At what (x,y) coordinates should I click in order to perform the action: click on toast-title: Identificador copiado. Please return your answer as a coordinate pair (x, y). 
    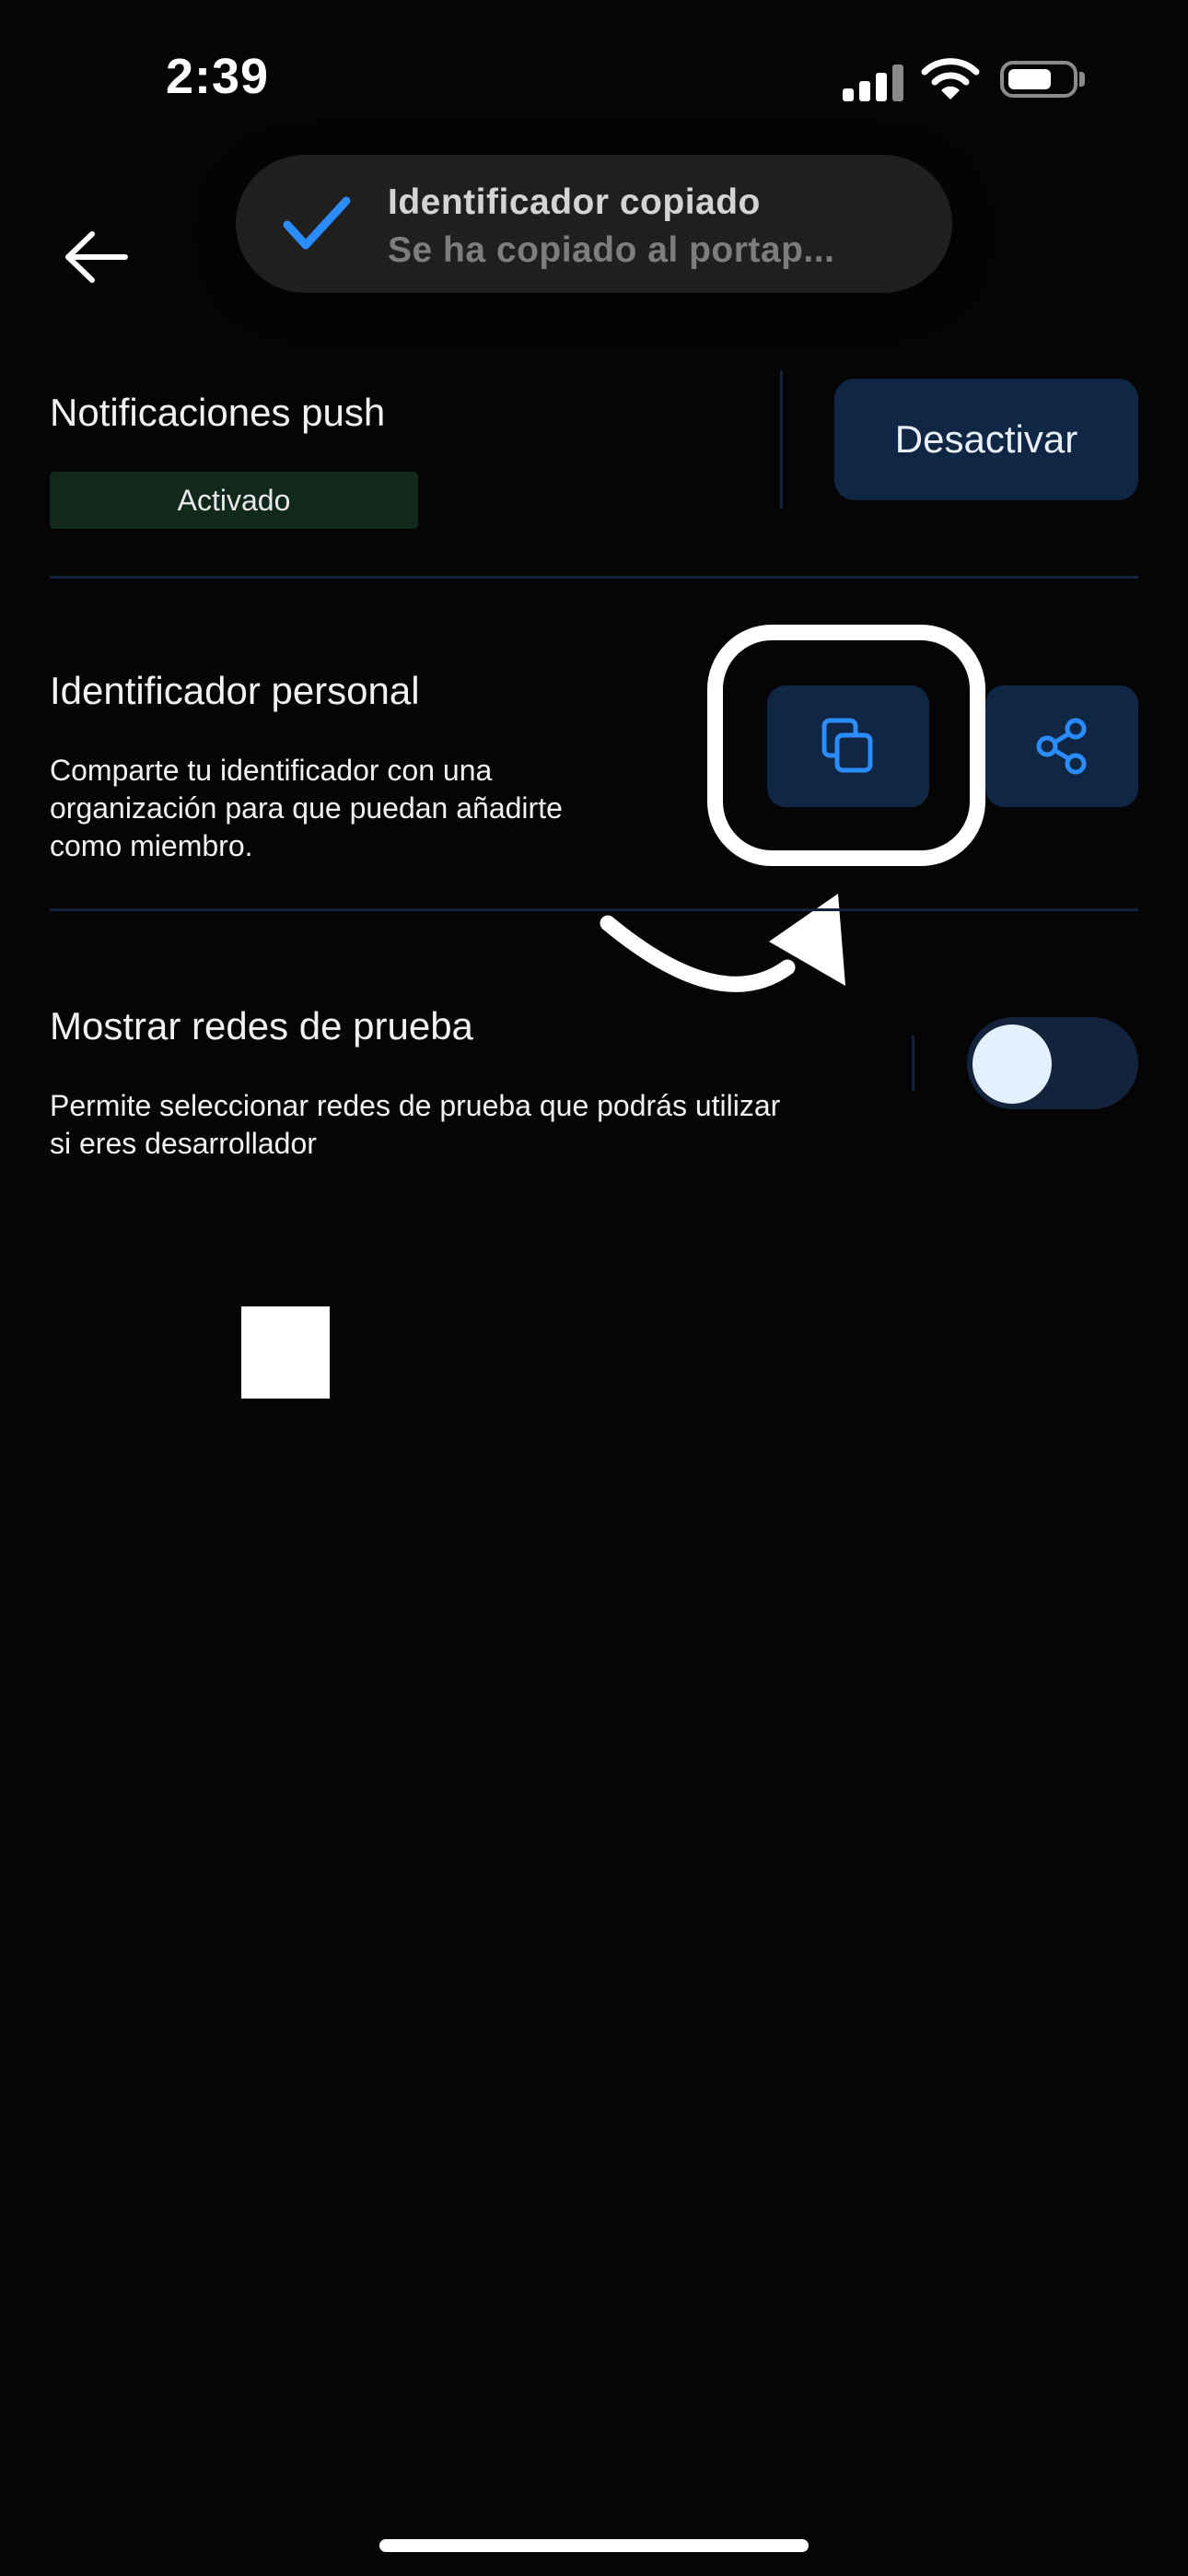
    Looking at the image, I should click on (574, 202).